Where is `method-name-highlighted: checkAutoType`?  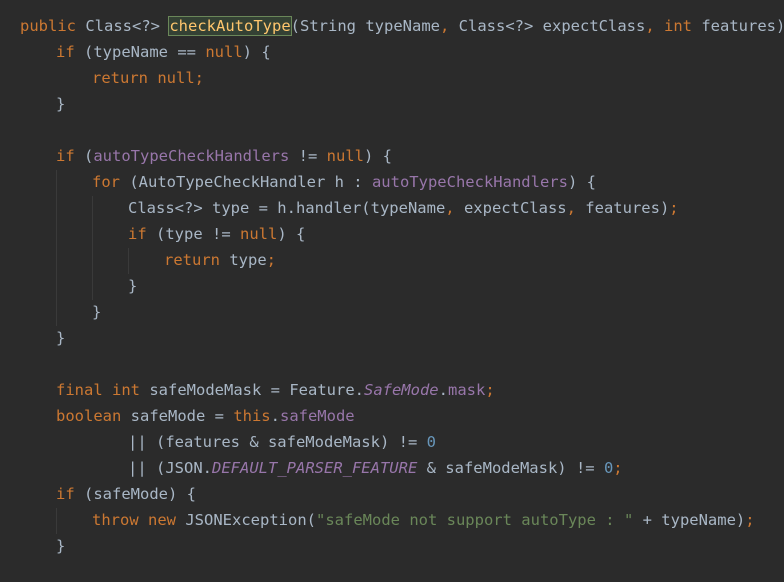
method-name-highlighted: checkAutoType is located at coordinates (230, 26).